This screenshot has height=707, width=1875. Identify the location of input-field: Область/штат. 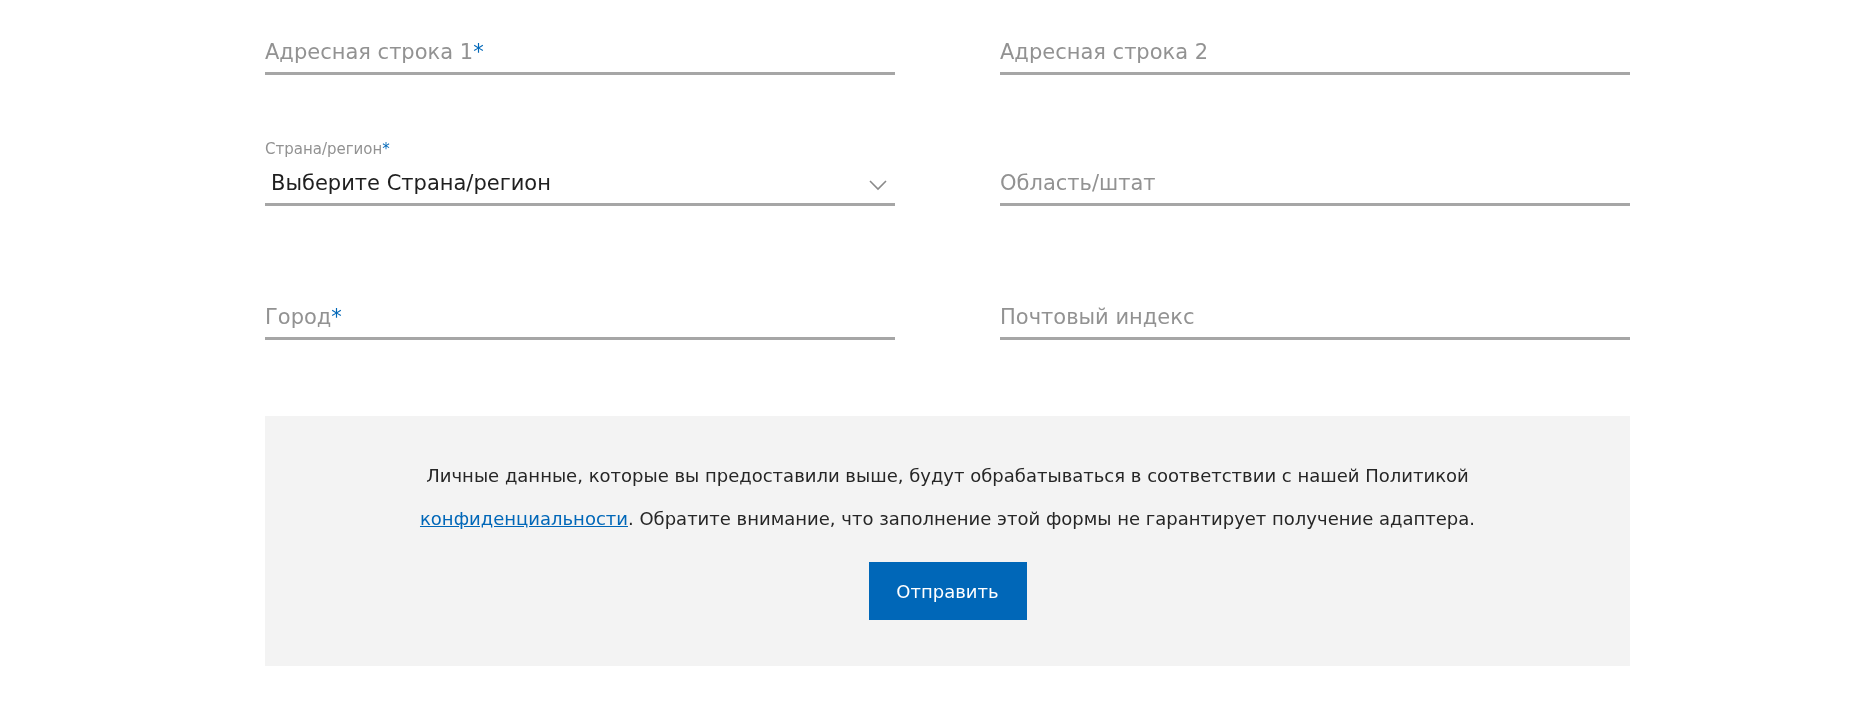
(1315, 184).